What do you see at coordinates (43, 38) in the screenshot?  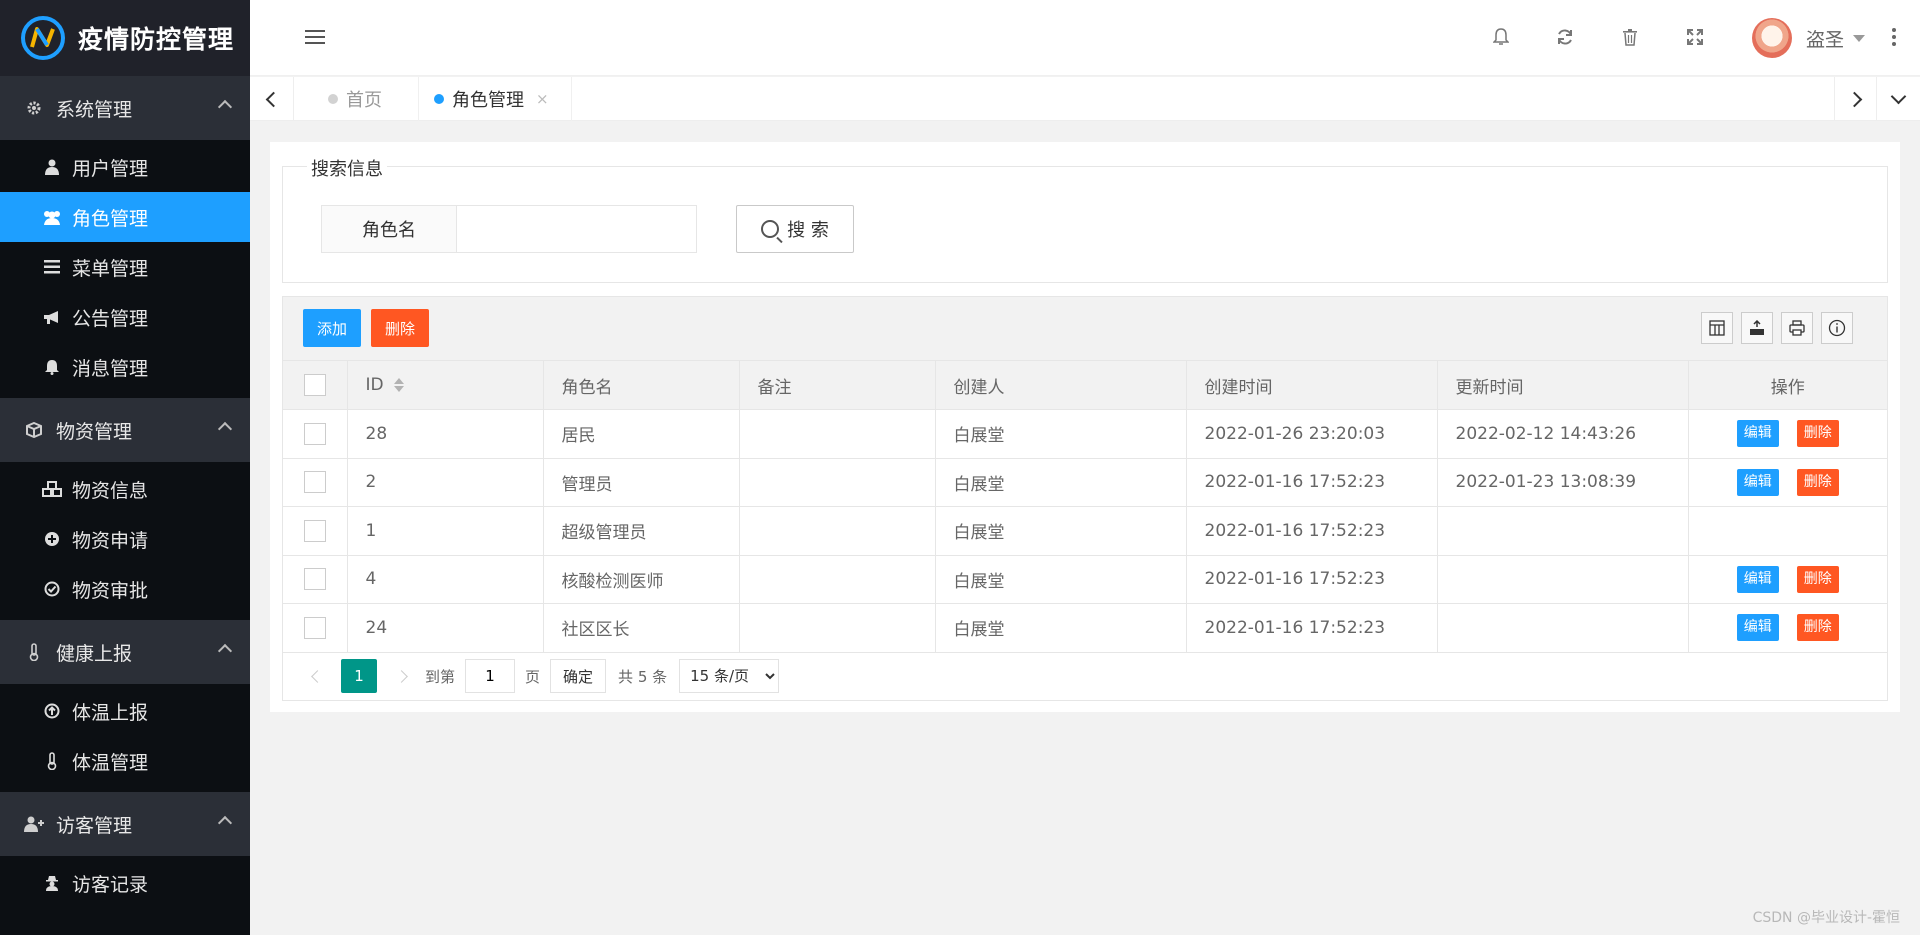 I see `logo-icon` at bounding box center [43, 38].